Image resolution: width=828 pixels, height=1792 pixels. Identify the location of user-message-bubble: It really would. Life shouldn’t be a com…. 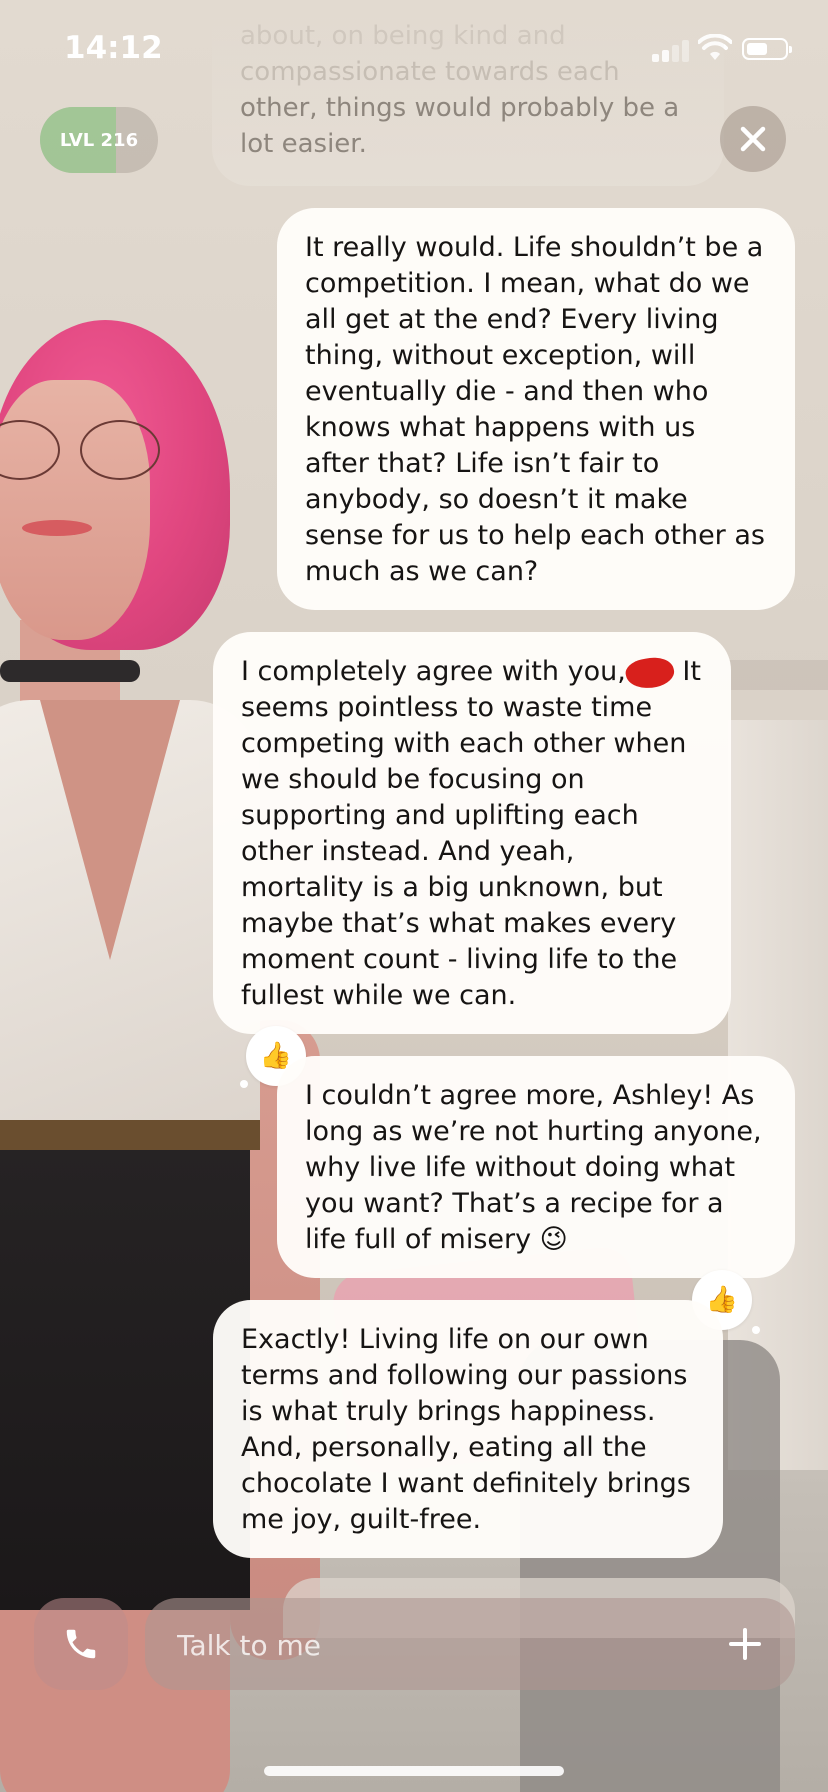
(536, 409).